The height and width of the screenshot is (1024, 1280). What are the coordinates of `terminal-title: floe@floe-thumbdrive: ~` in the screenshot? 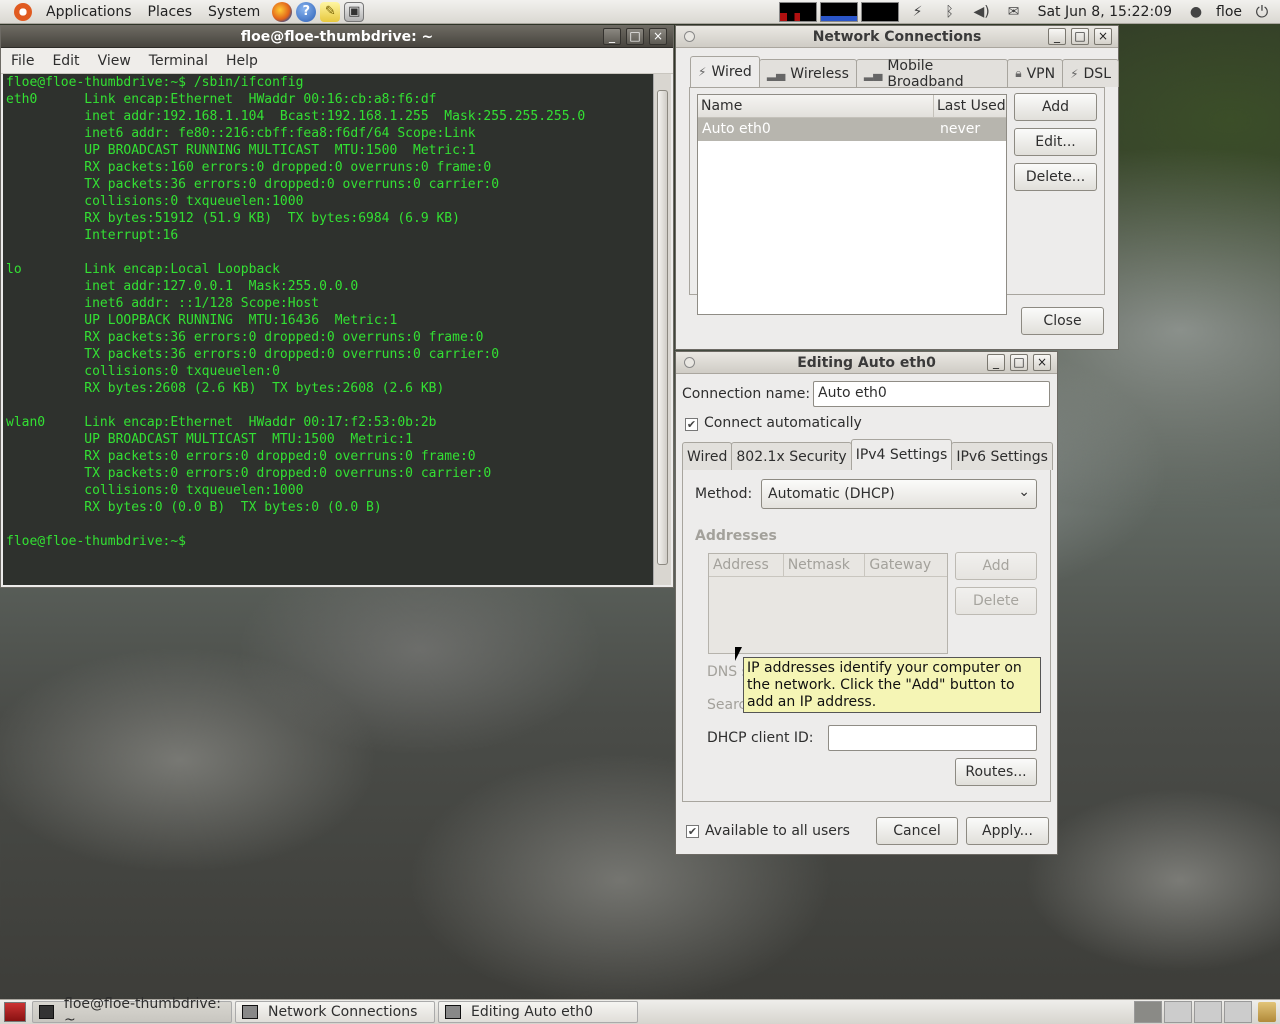 It's located at (337, 36).